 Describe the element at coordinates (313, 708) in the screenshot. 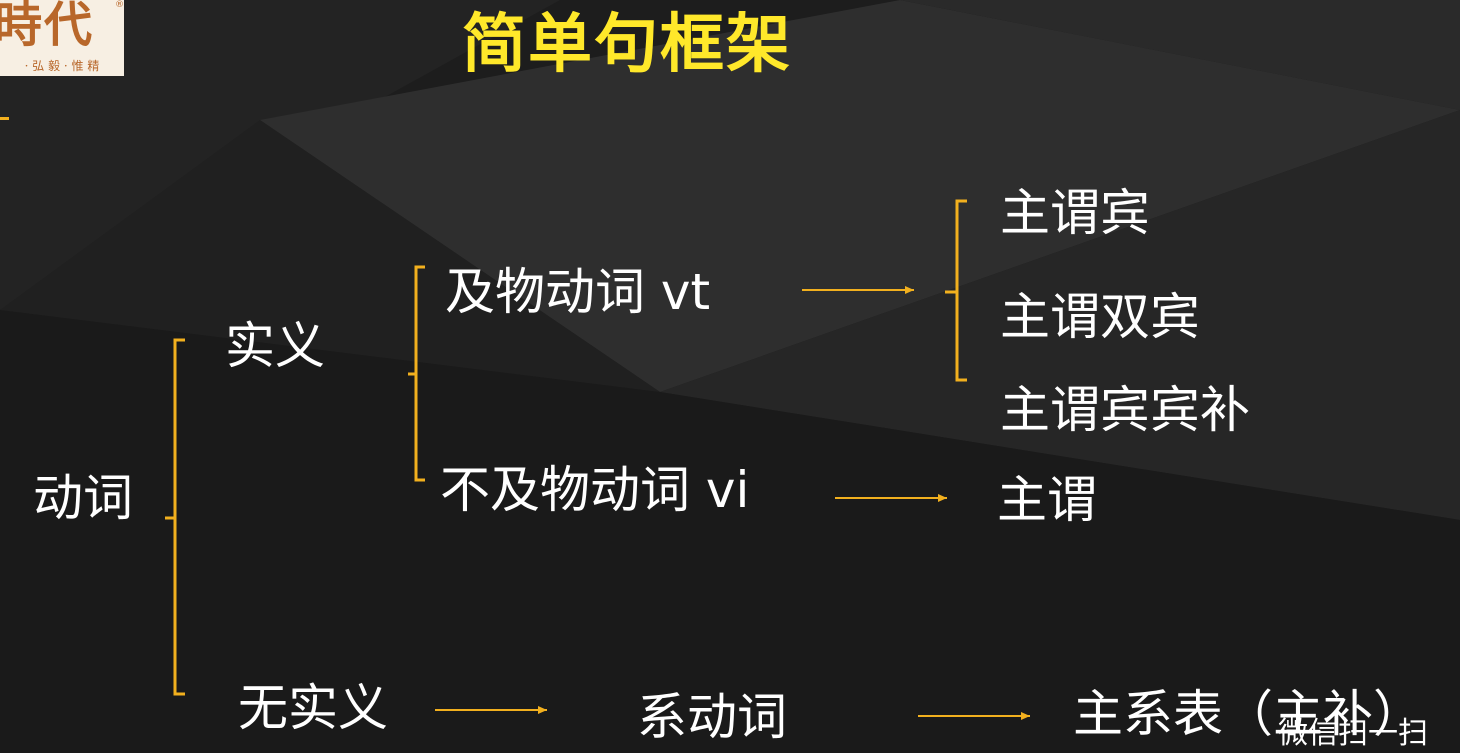

I see `node-non-meaningful: 无实义` at that location.